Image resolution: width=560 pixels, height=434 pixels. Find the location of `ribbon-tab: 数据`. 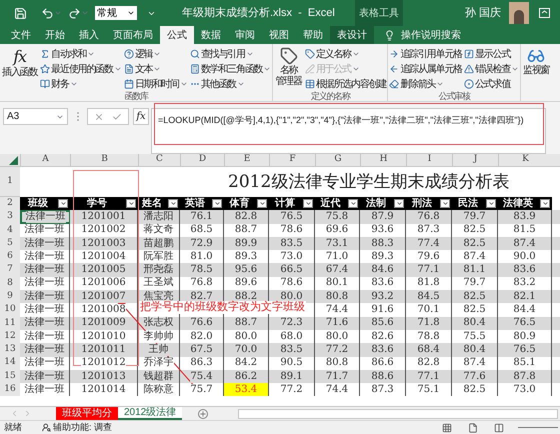

ribbon-tab: 数据 is located at coordinates (211, 35).